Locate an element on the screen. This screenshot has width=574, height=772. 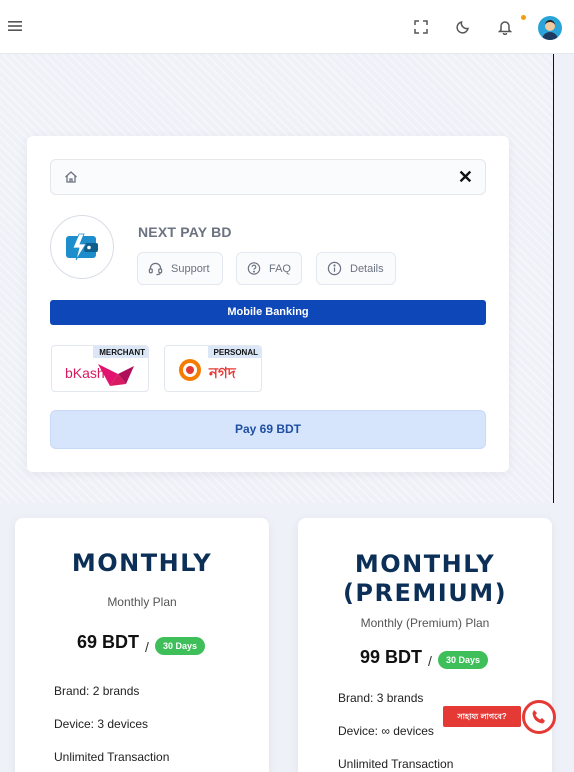
details-button: Details is located at coordinates (356, 268).